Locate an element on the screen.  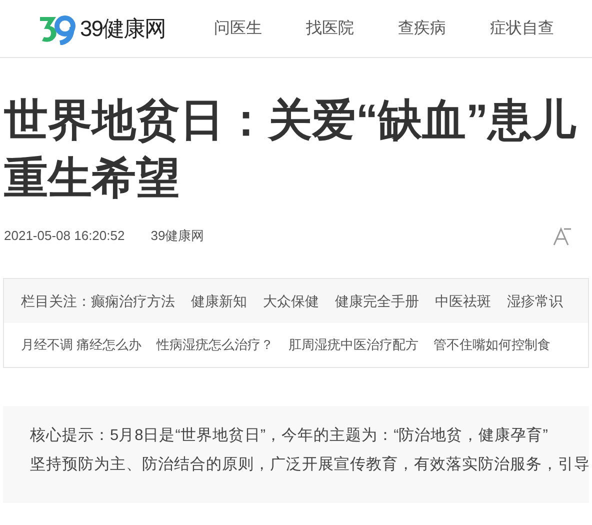
topic-link: 健康完全手册 is located at coordinates (377, 301).